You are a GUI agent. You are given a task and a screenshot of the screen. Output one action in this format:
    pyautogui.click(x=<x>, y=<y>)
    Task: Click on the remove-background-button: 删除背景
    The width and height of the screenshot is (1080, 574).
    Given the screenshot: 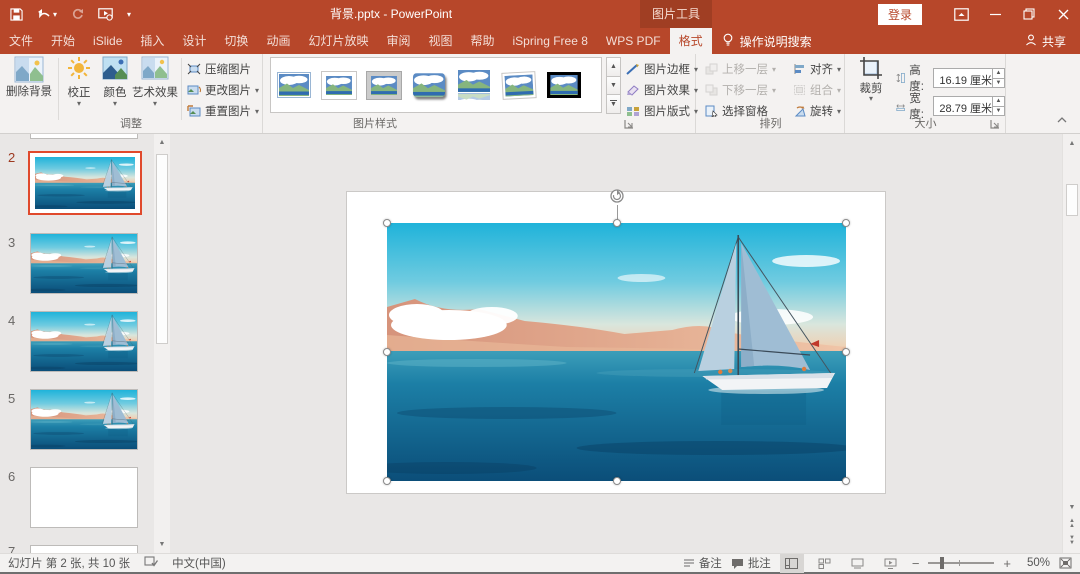 What is the action you would take?
    pyautogui.click(x=29, y=77)
    